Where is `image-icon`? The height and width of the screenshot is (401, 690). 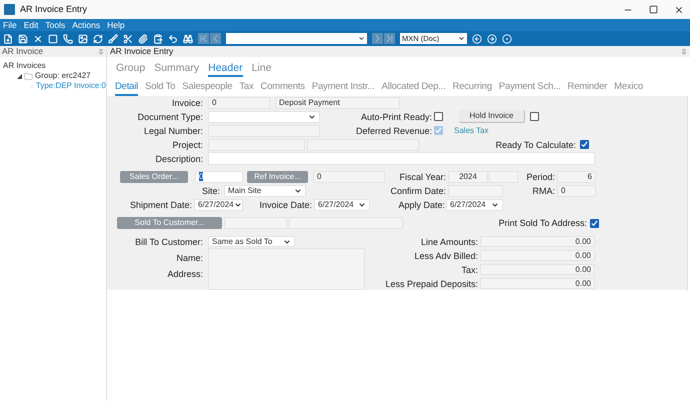
image-icon is located at coordinates (83, 39).